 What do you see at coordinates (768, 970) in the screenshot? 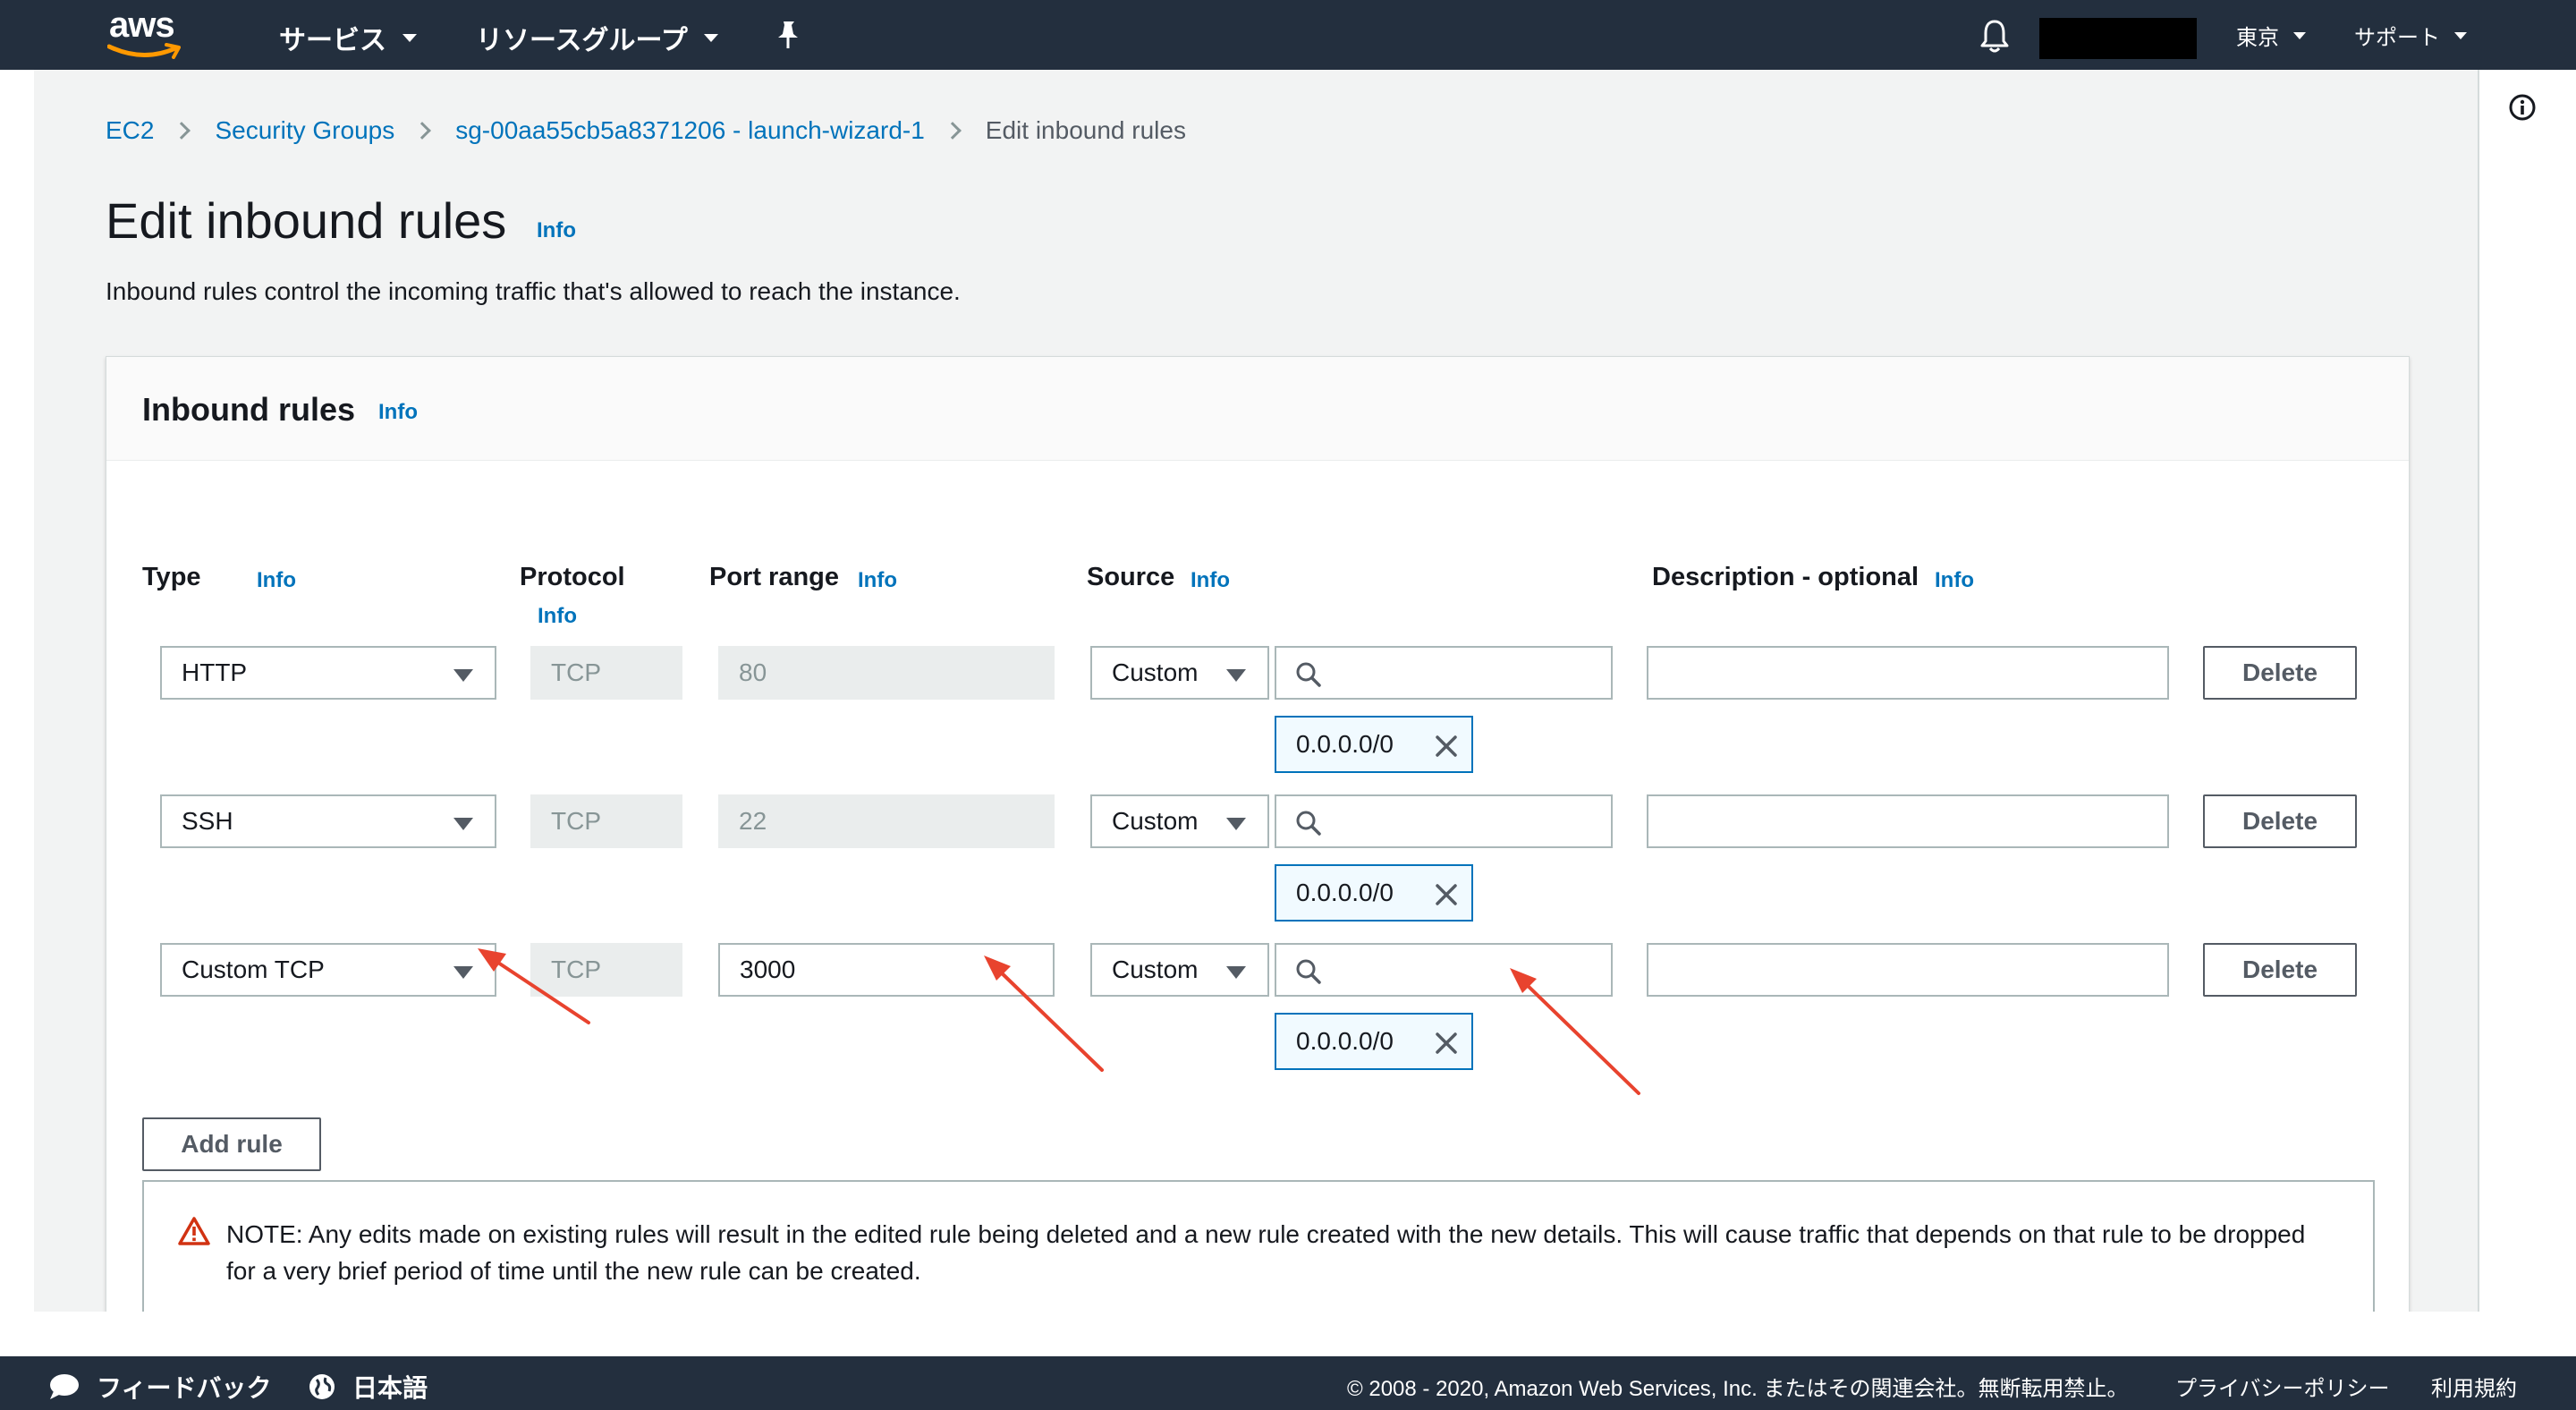
I see `rule-port-value: 3000` at bounding box center [768, 970].